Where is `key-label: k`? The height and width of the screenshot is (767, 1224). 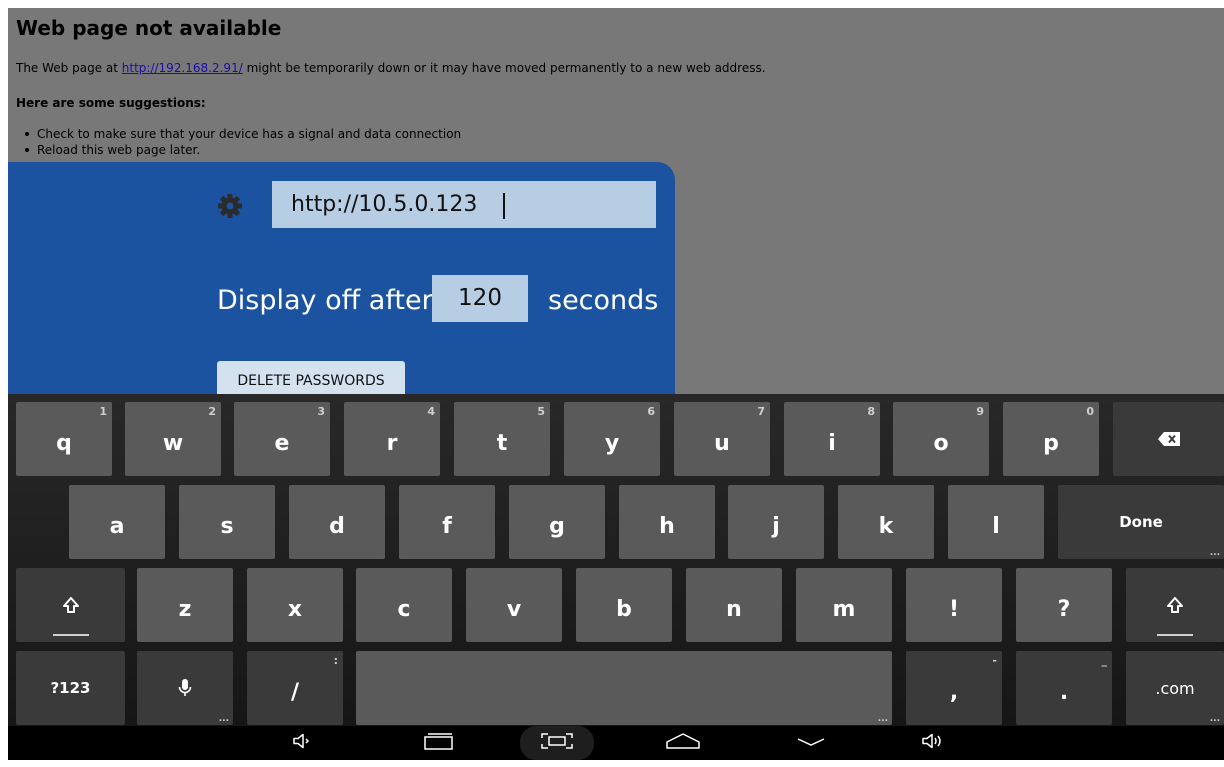
key-label: k is located at coordinates (886, 526).